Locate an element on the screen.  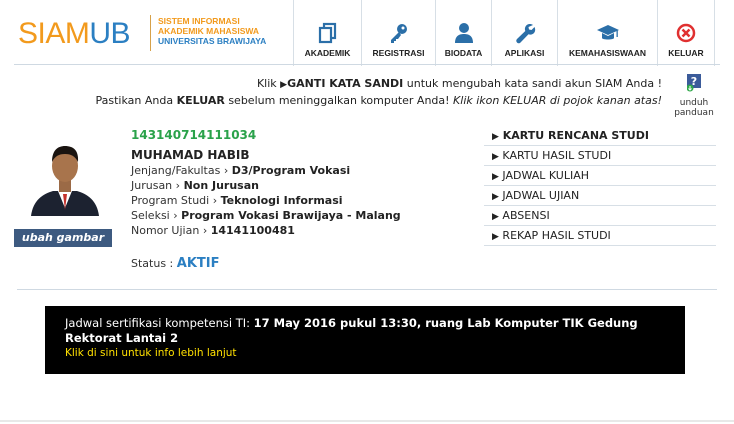
change-photo-button: ubah gambar is located at coordinates (63, 238).